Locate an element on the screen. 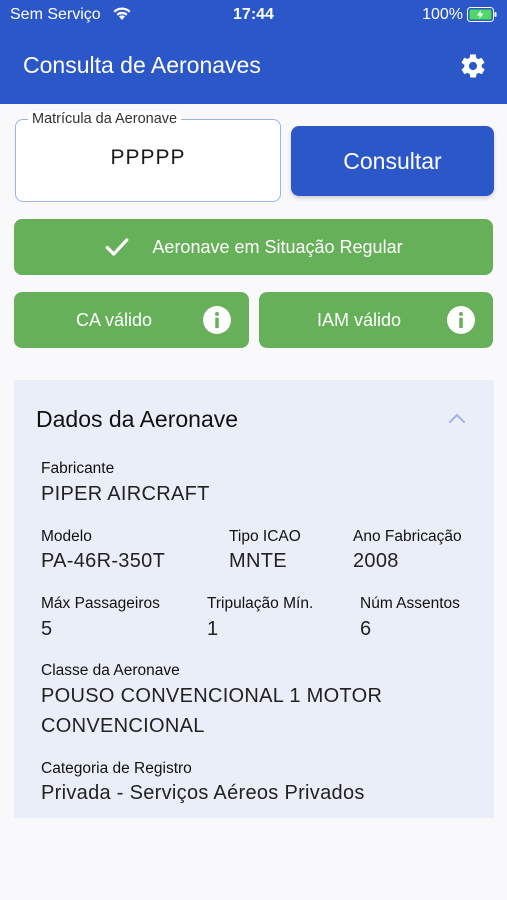 The image size is (507, 900). registration-field: Matrícula da Aeronave is located at coordinates (148, 156).